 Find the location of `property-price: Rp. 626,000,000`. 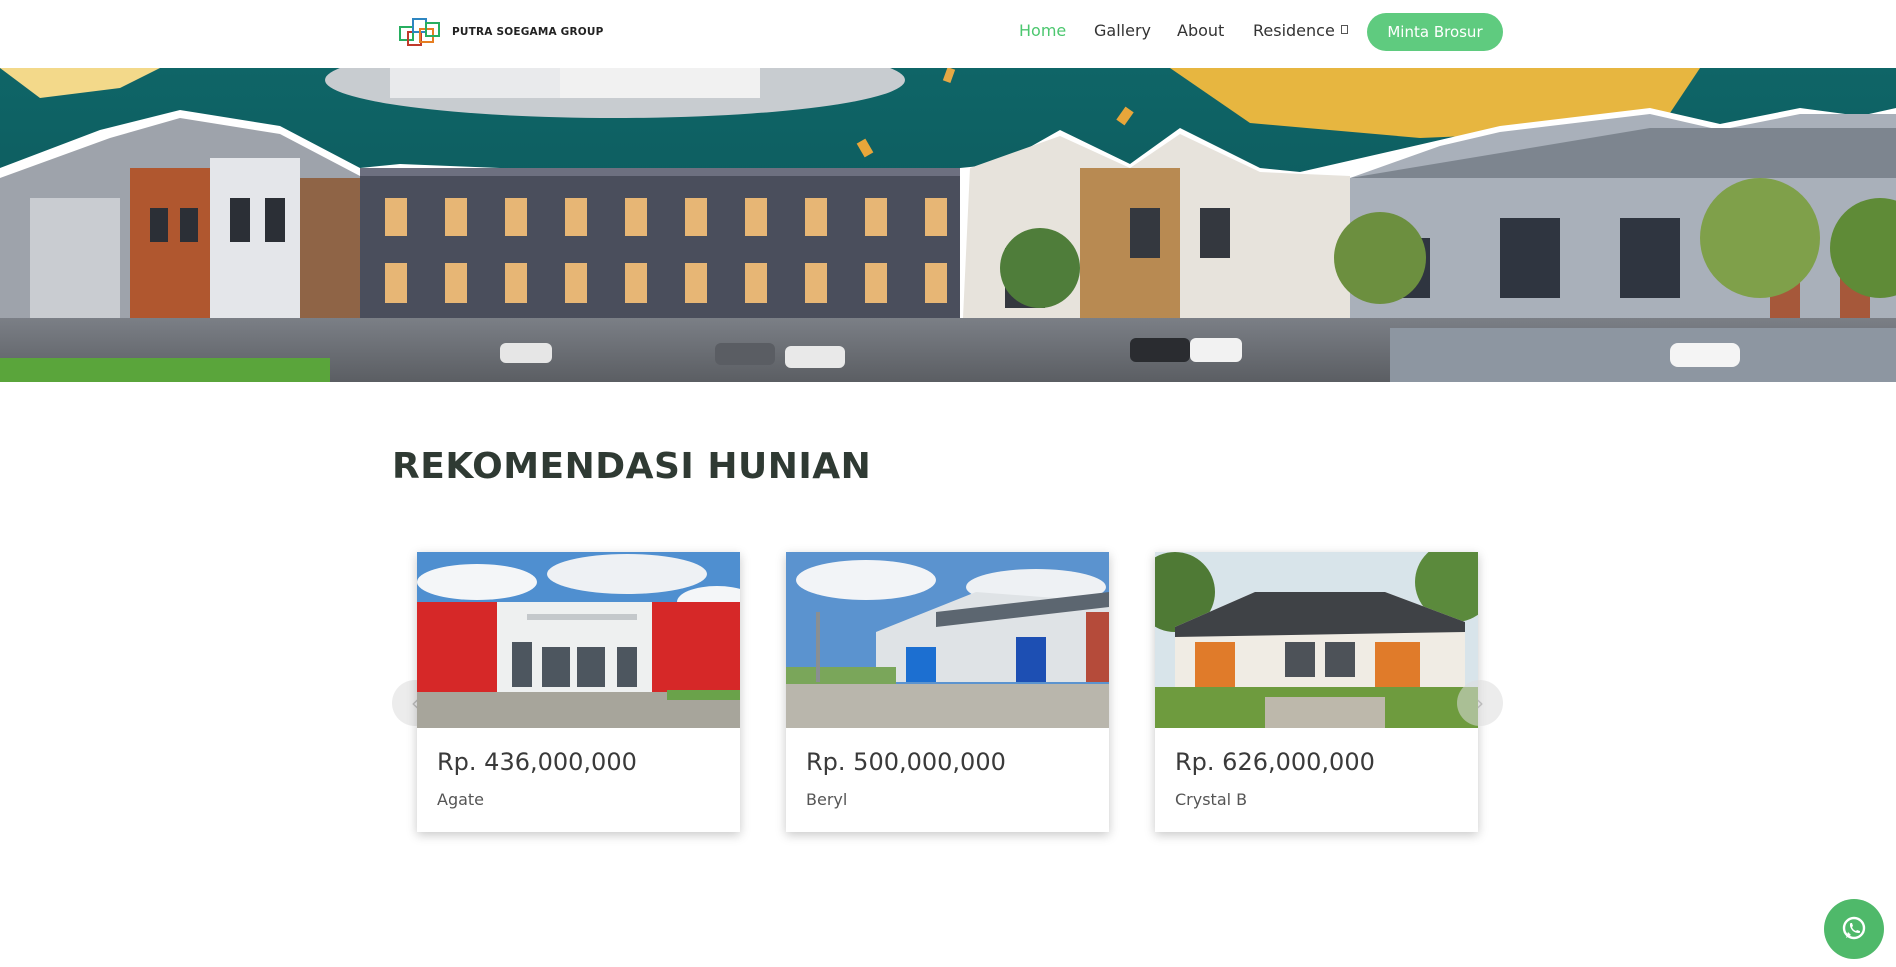

property-price: Rp. 626,000,000 is located at coordinates (1275, 762).